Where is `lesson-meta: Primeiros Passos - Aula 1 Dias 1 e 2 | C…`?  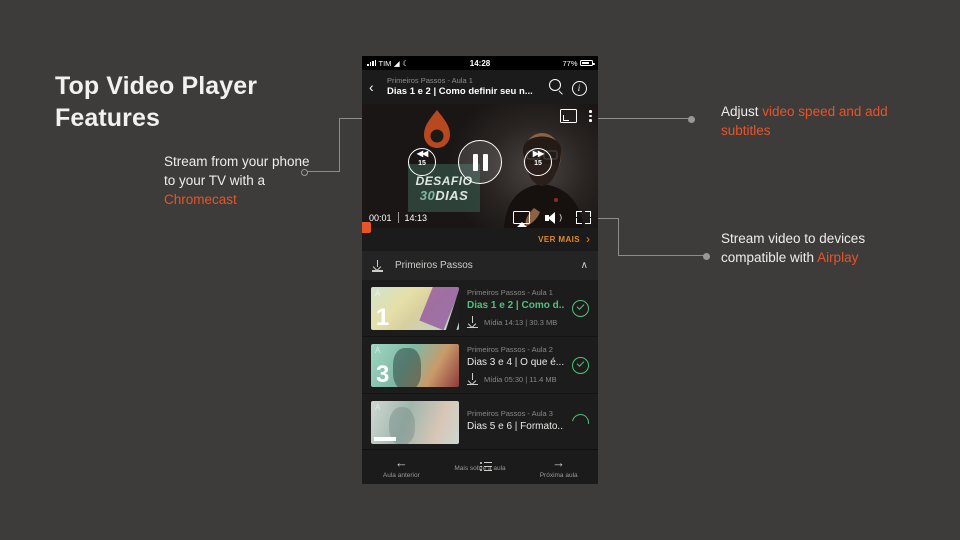
lesson-meta: Primeiros Passos - Aula 1 Dias 1 e 2 | C… is located at coordinates (515, 308).